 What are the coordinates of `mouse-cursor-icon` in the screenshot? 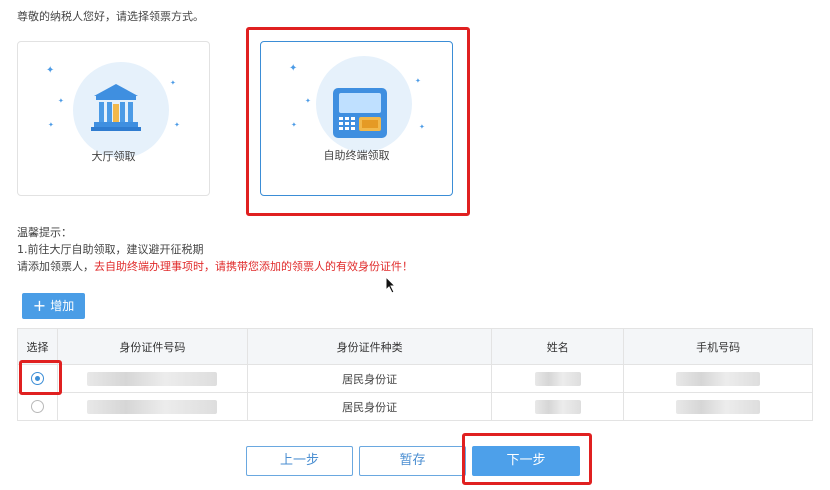 It's located at (391, 285).